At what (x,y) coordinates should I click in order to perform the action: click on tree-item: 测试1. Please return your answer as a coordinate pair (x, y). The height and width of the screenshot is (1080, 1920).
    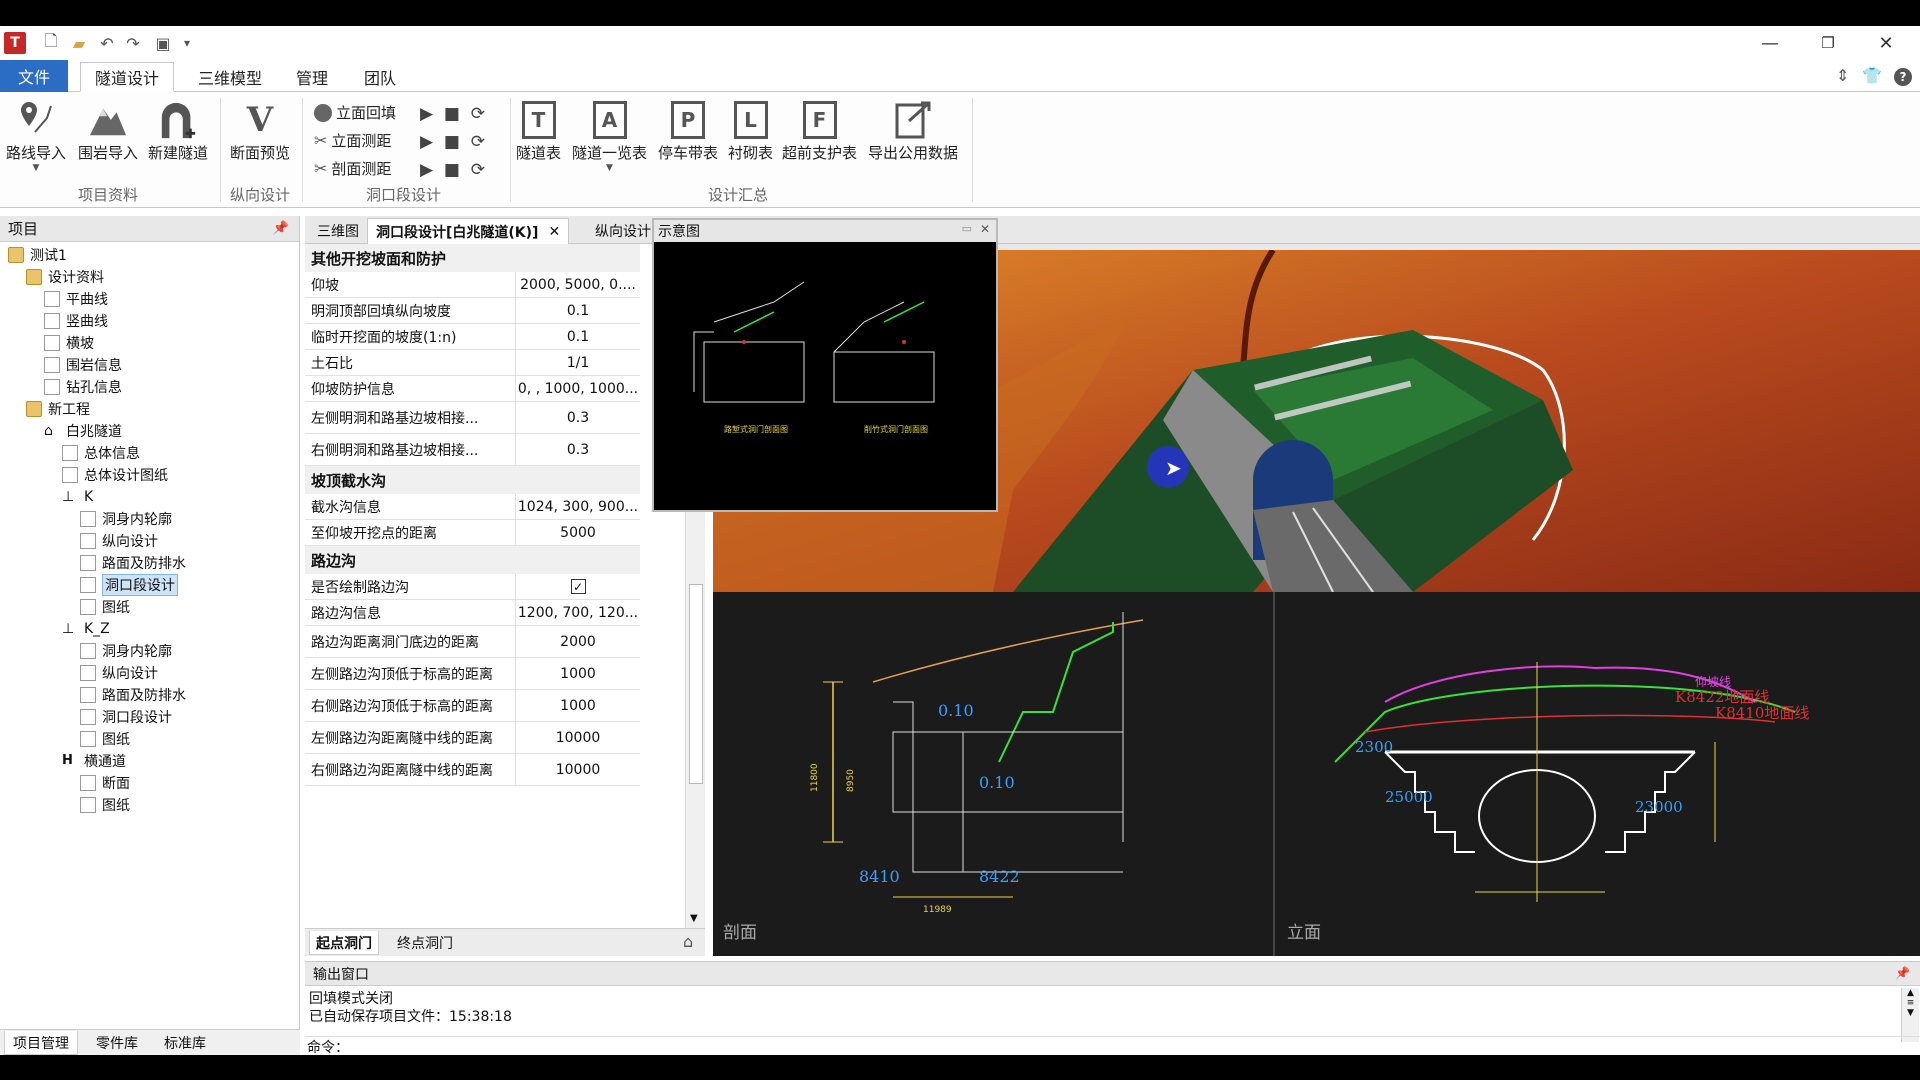
    Looking at the image, I should click on (37, 255).